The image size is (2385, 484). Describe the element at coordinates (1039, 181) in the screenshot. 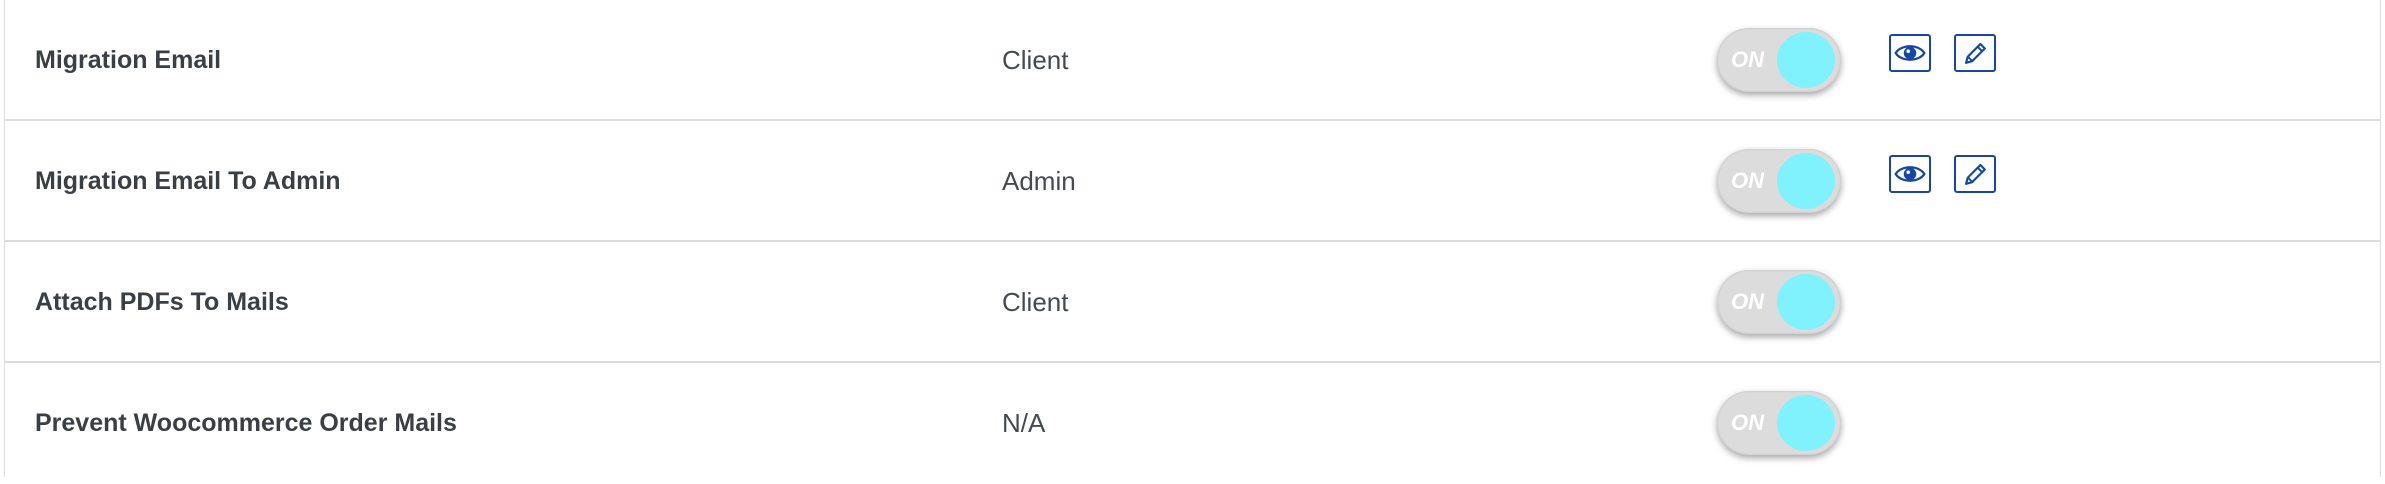

I see `email-recipient: Admin` at that location.